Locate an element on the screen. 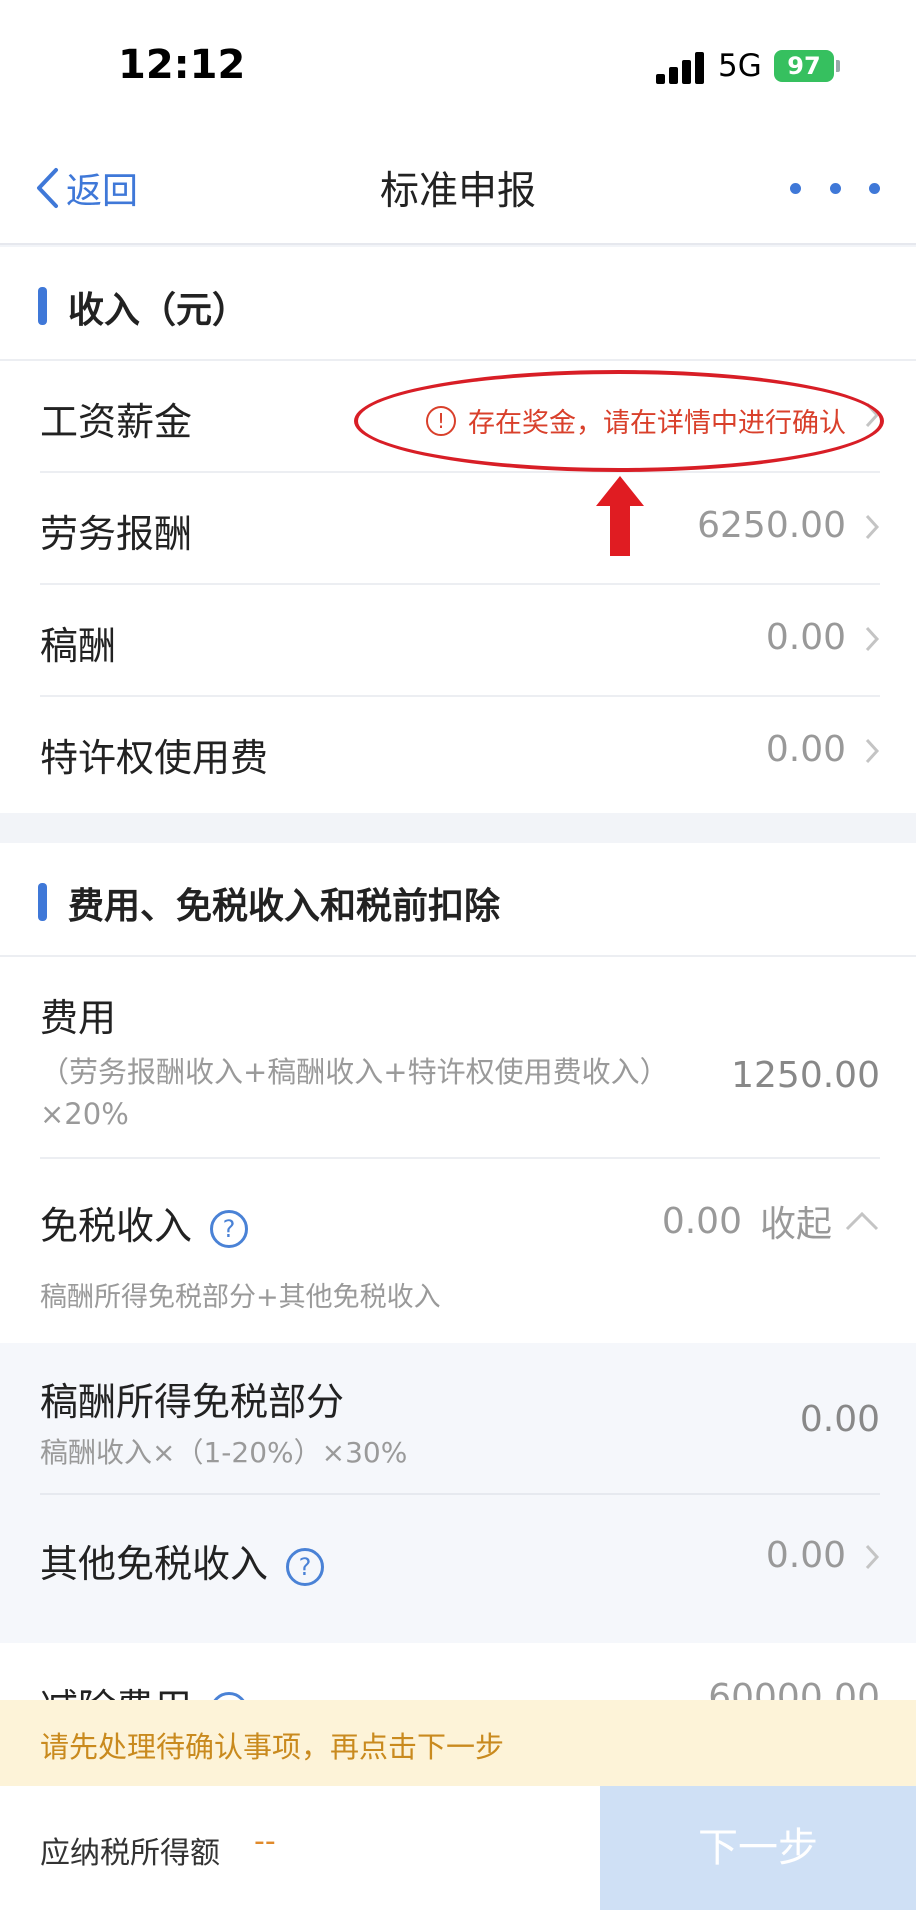 This screenshot has width=916, height=1920. row-tax-free: 免税收入? 0.00 收起 稿酬所得免税部分+其他免税收入 is located at coordinates (460, 1252).